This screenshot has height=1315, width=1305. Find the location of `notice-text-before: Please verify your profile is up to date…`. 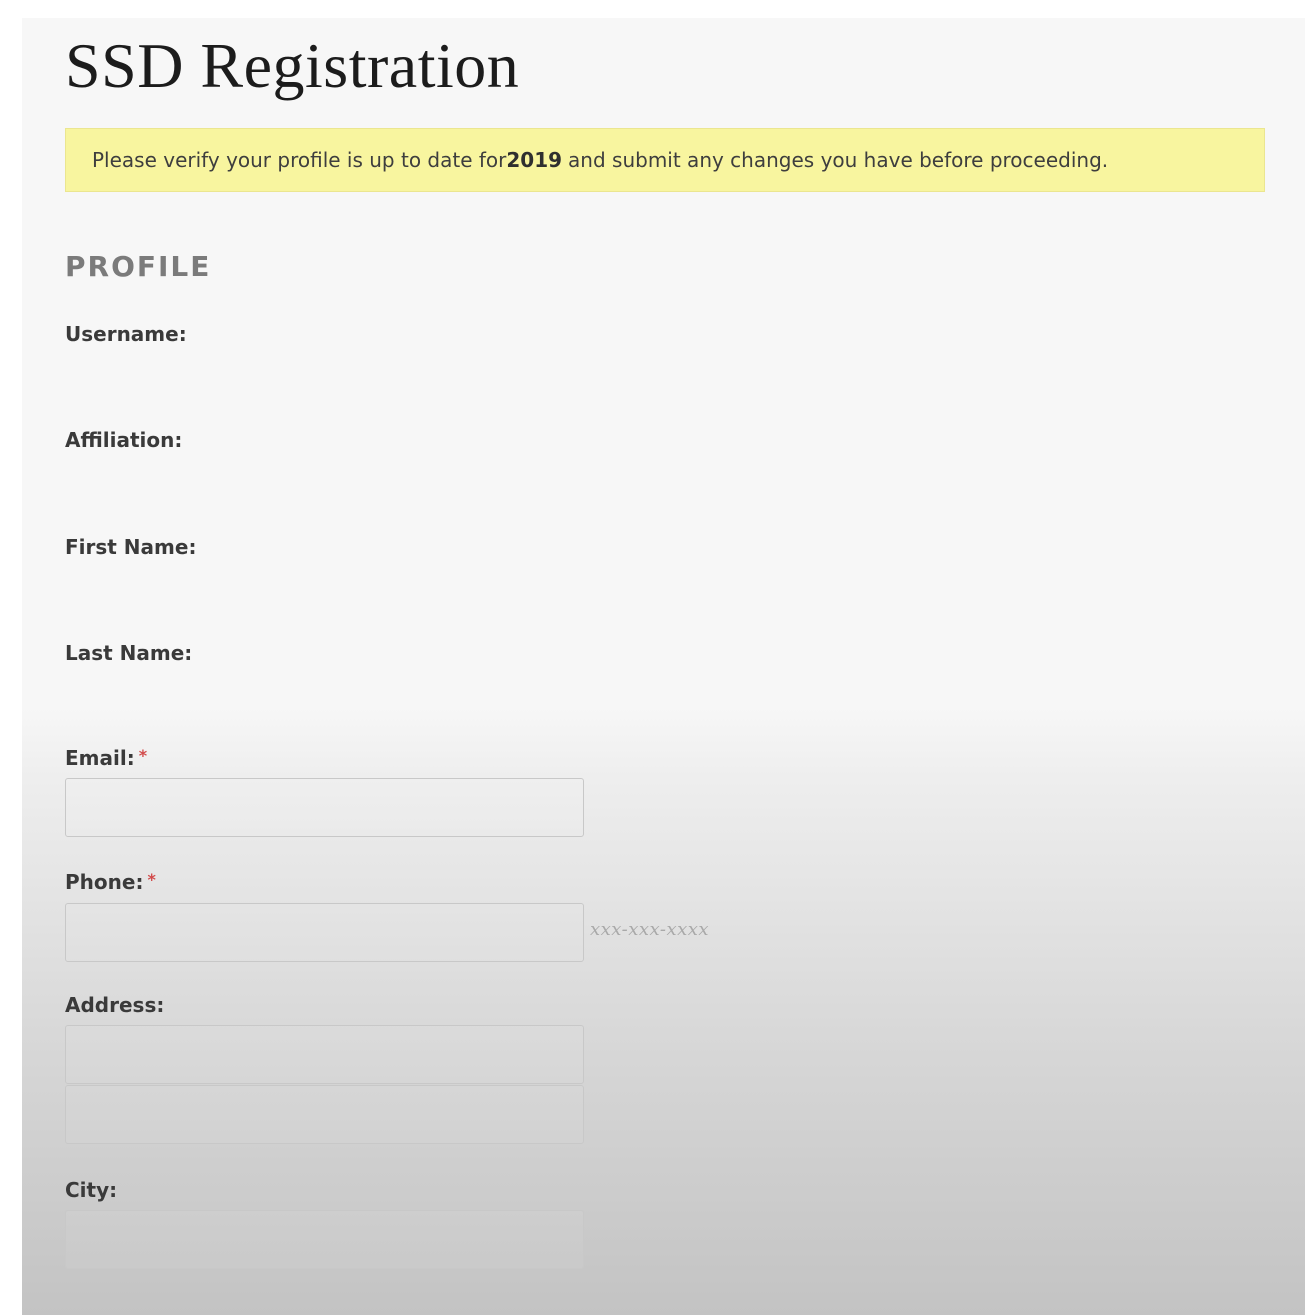

notice-text-before: Please verify your profile is up to date… is located at coordinates (299, 160).